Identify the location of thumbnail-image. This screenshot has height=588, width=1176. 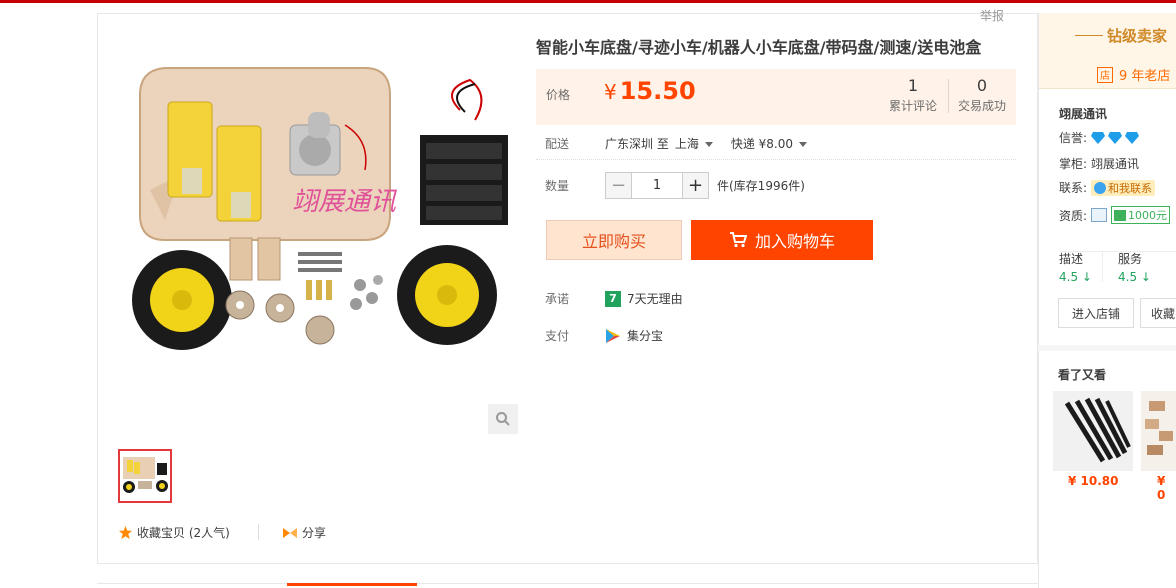
(145, 475).